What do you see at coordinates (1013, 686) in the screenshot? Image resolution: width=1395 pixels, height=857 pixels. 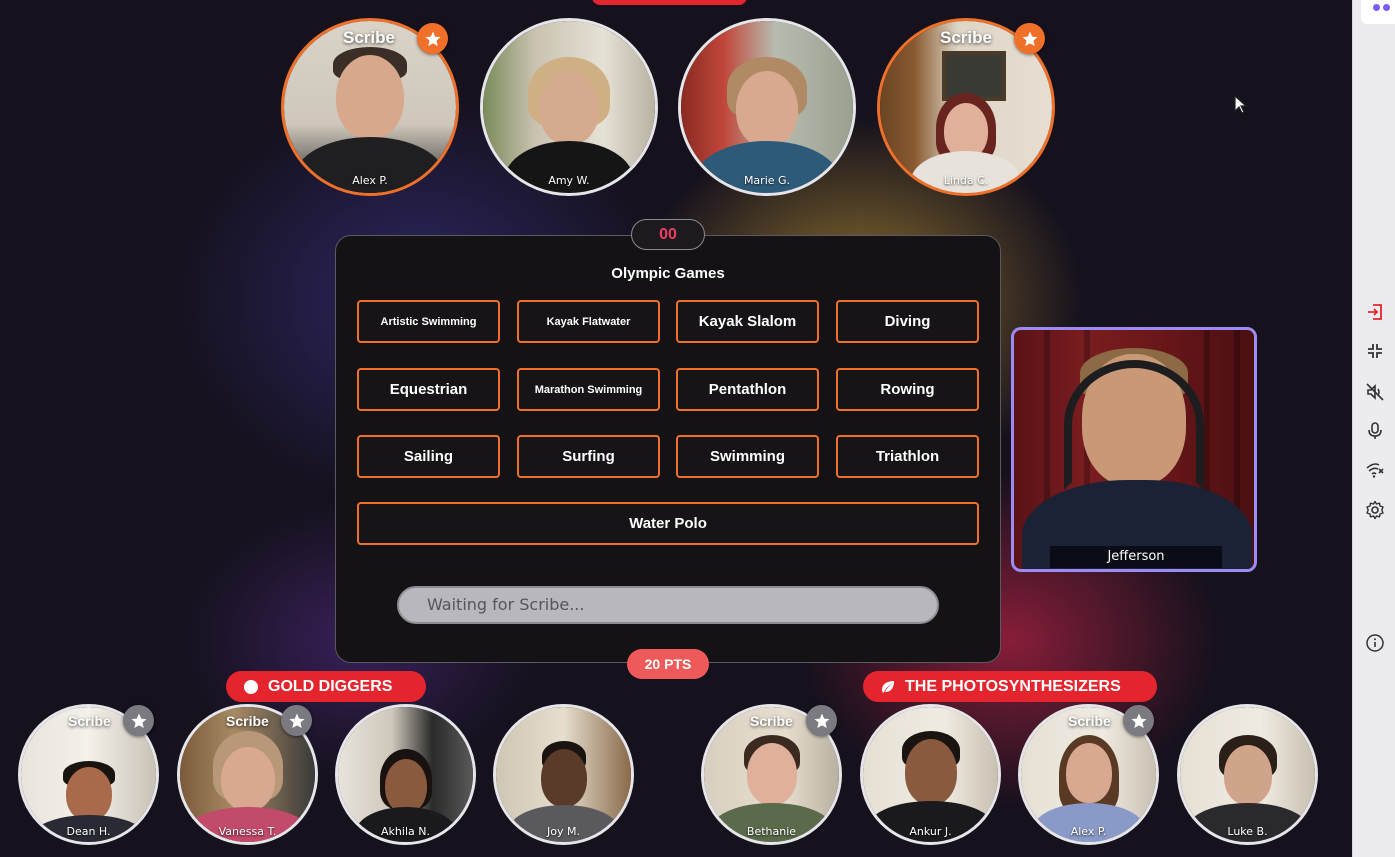 I see `team-name: THE PHOTOSYNTHESIZERS` at bounding box center [1013, 686].